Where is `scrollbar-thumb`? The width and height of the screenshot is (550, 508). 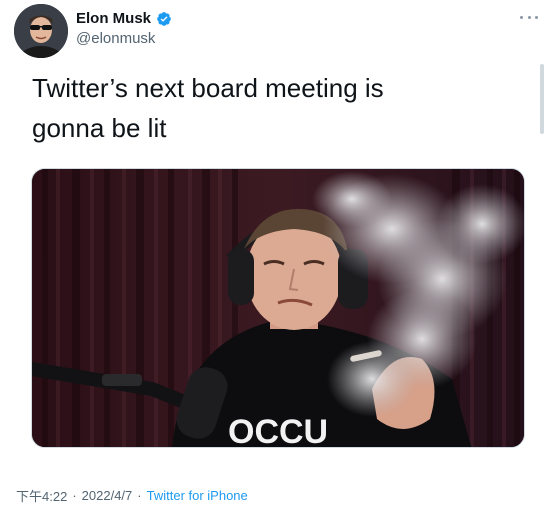
scrollbar-thumb is located at coordinates (542, 99).